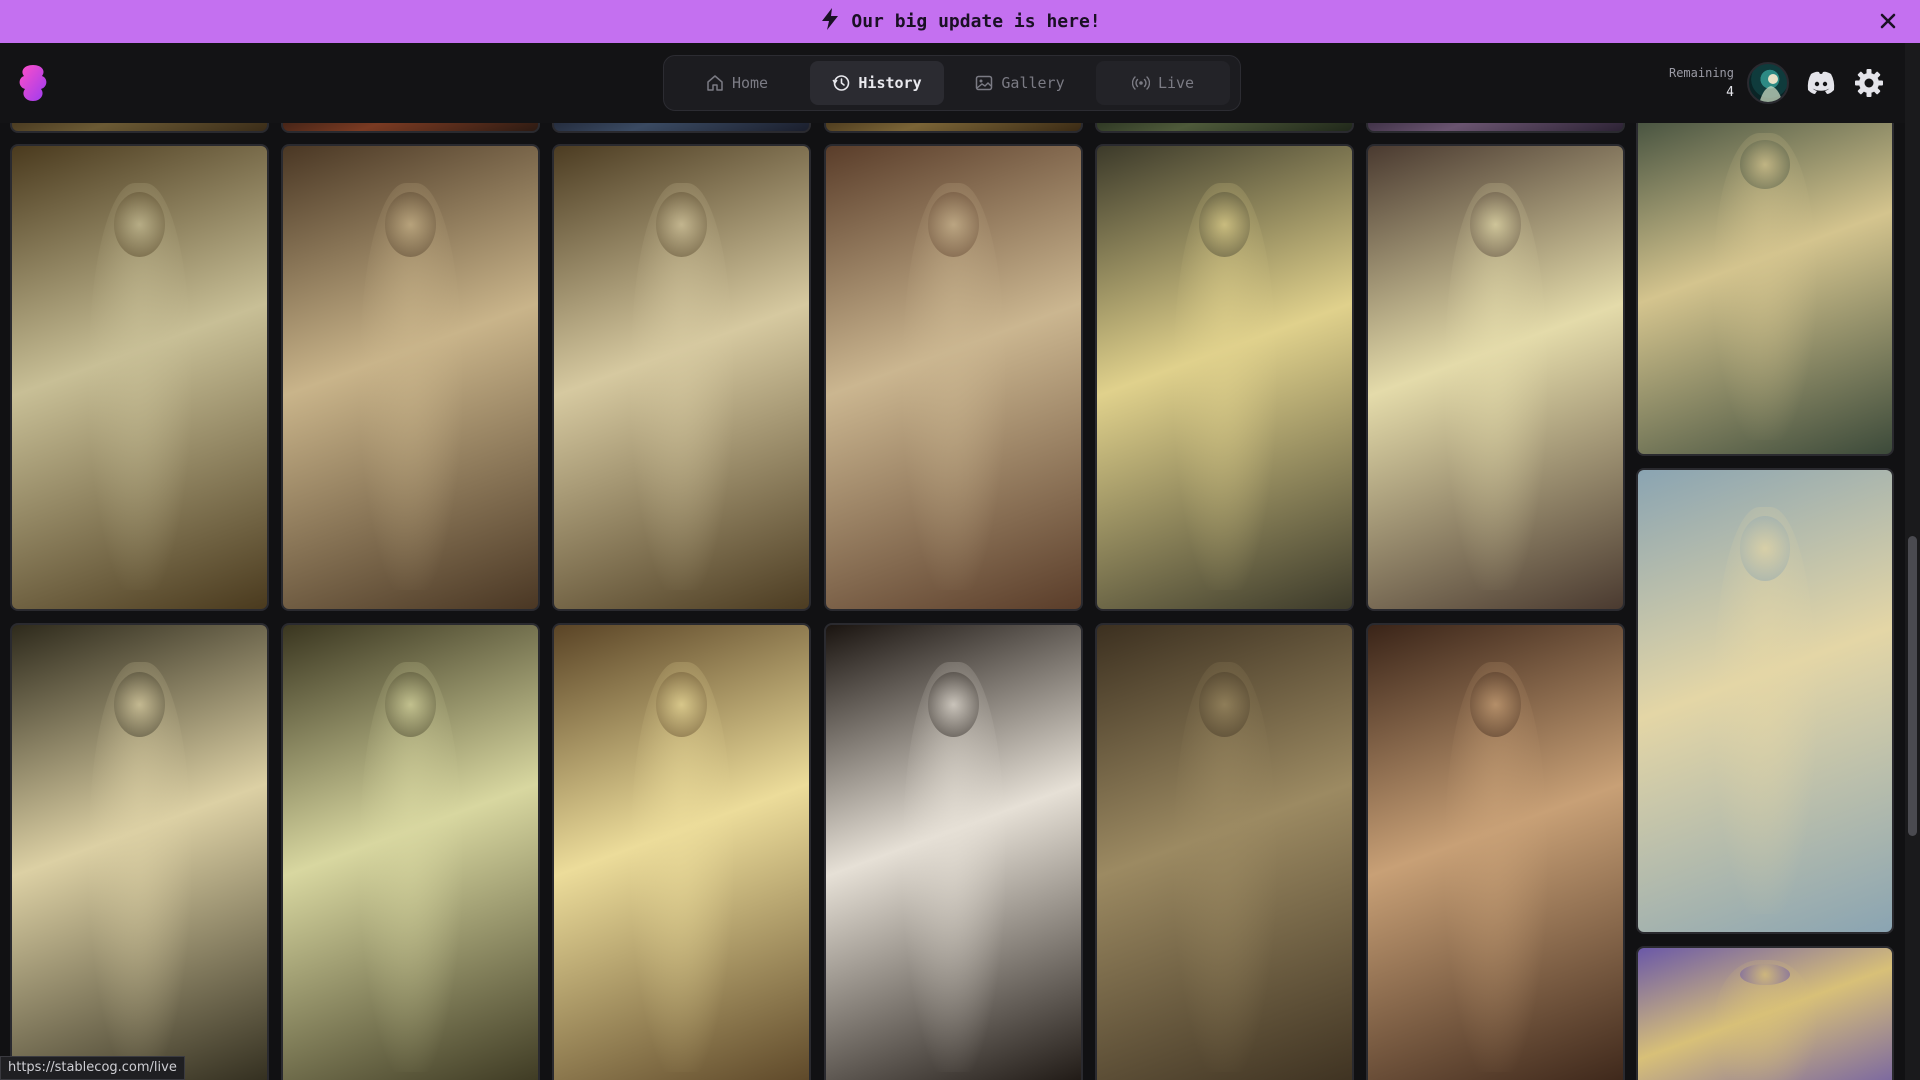 The width and height of the screenshot is (1920, 1080). What do you see at coordinates (1140, 83) in the screenshot?
I see `broadcast-icon` at bounding box center [1140, 83].